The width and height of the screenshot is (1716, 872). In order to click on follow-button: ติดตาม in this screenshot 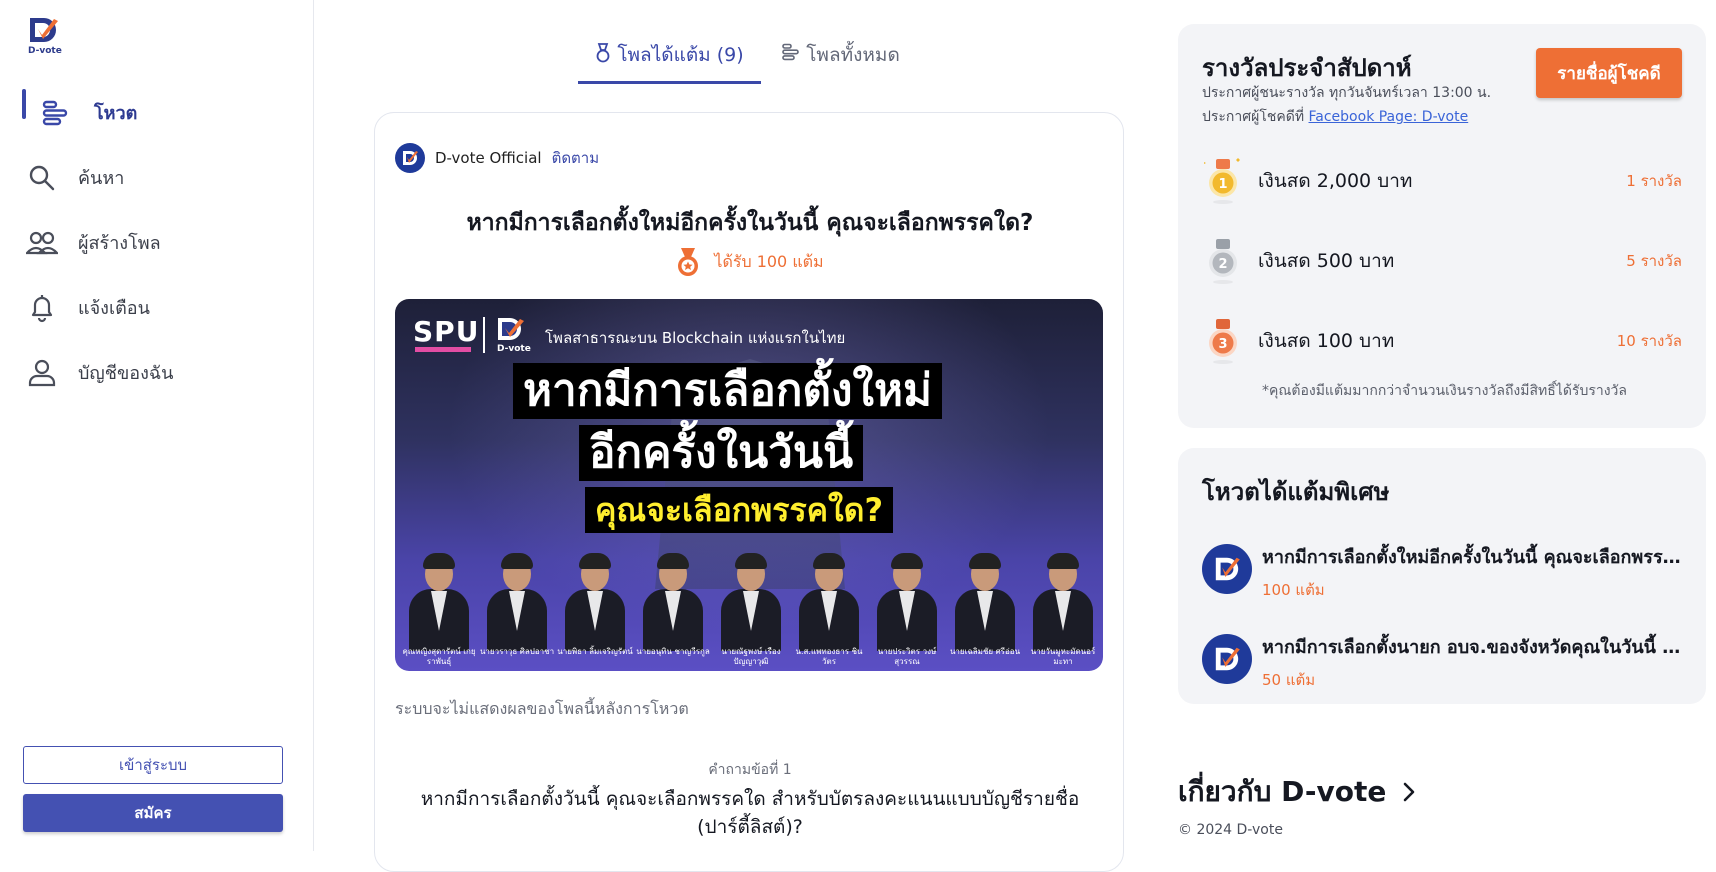, I will do `click(576, 158)`.